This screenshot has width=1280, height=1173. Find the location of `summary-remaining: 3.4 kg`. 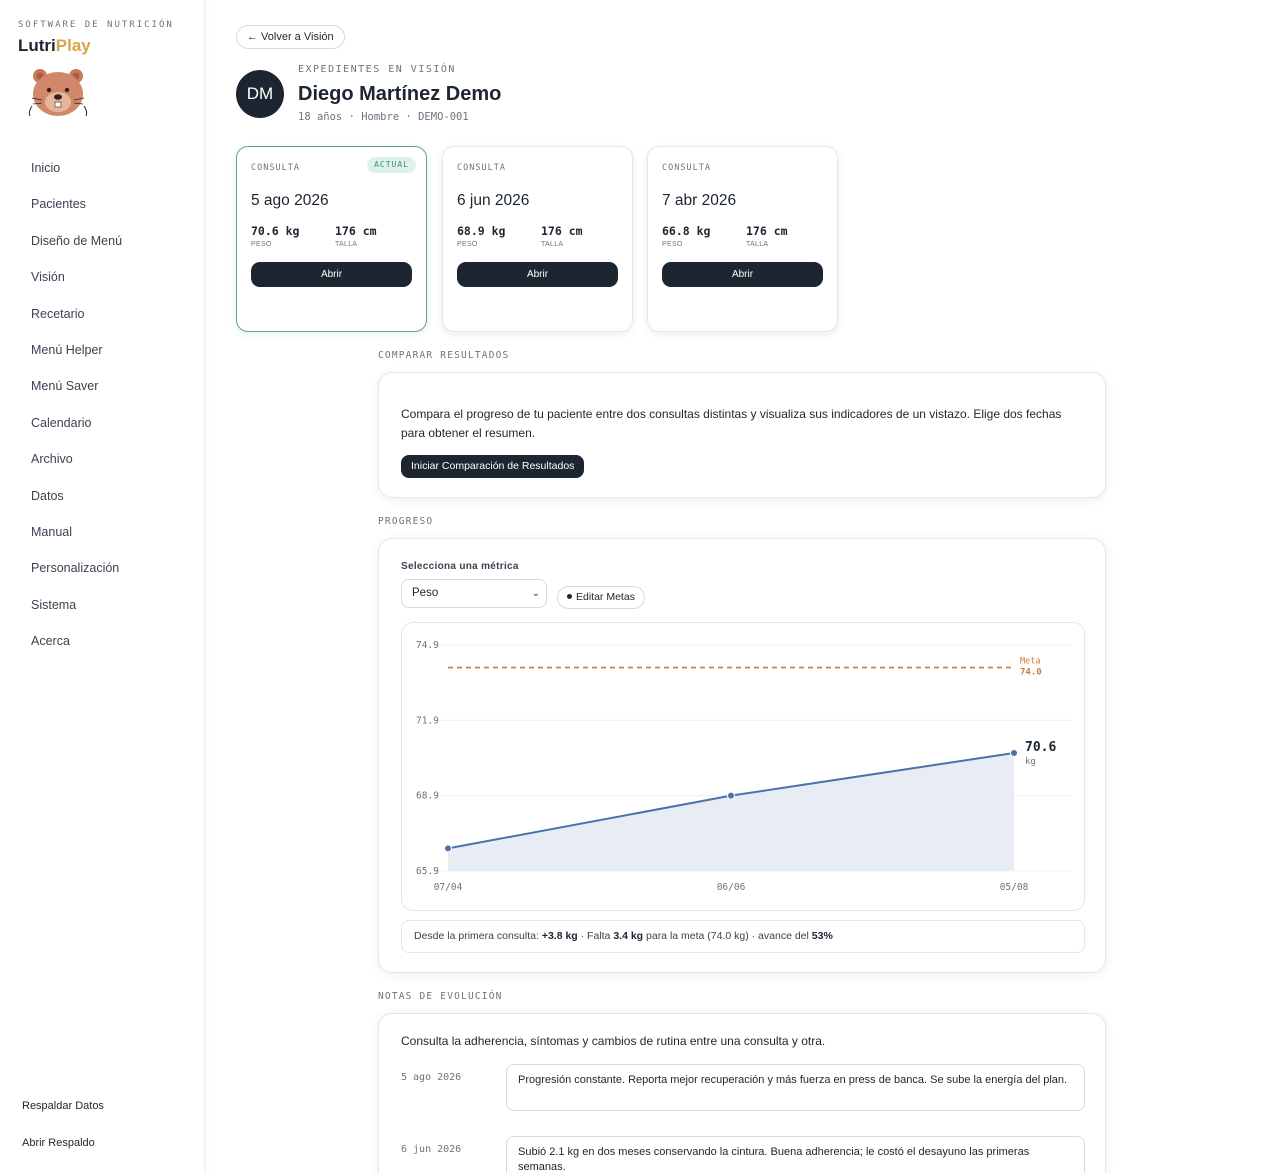

summary-remaining: 3.4 kg is located at coordinates (628, 936).